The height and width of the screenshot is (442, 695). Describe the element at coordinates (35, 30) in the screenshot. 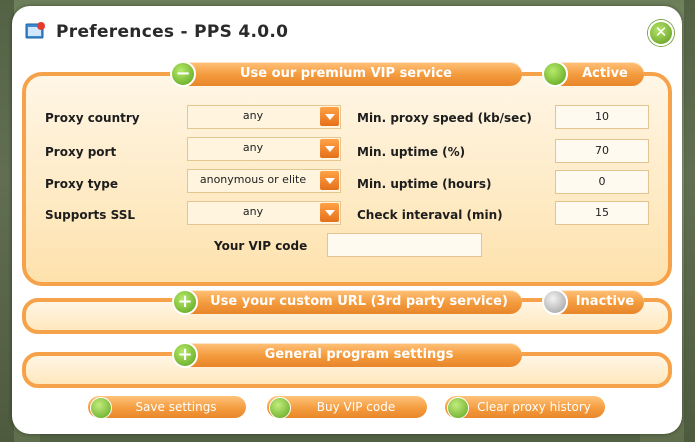

I see `app-window-icon` at that location.